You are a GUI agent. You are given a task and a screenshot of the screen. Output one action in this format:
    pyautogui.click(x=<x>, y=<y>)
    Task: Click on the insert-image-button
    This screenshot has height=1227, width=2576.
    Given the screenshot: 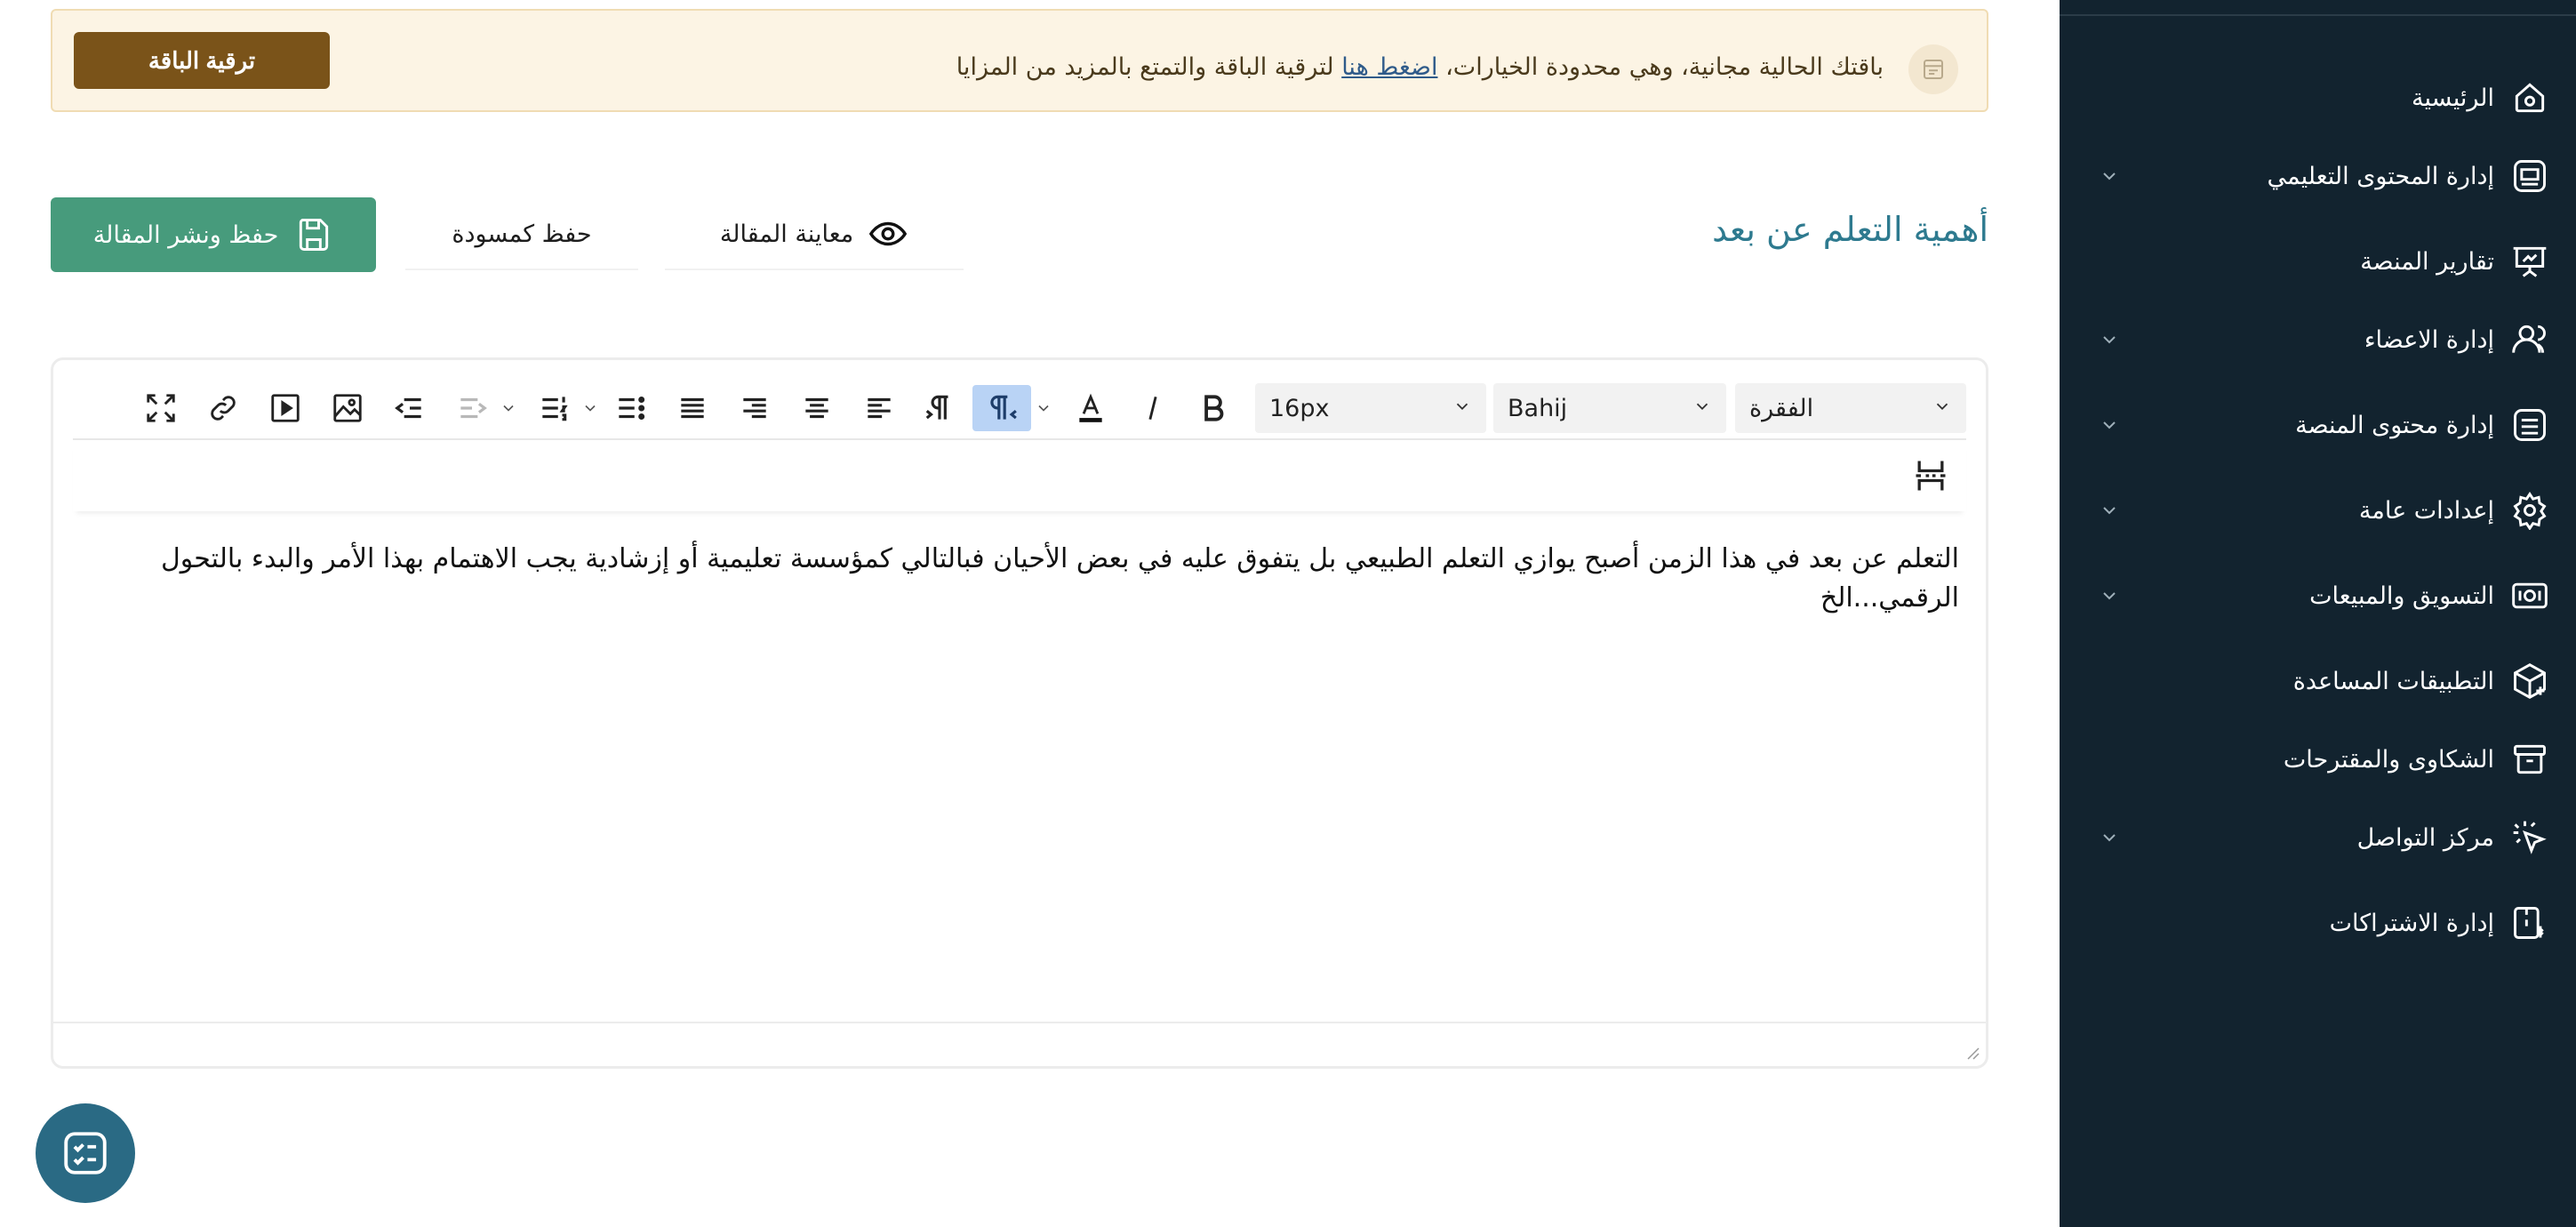 What is the action you would take?
    pyautogui.click(x=348, y=408)
    